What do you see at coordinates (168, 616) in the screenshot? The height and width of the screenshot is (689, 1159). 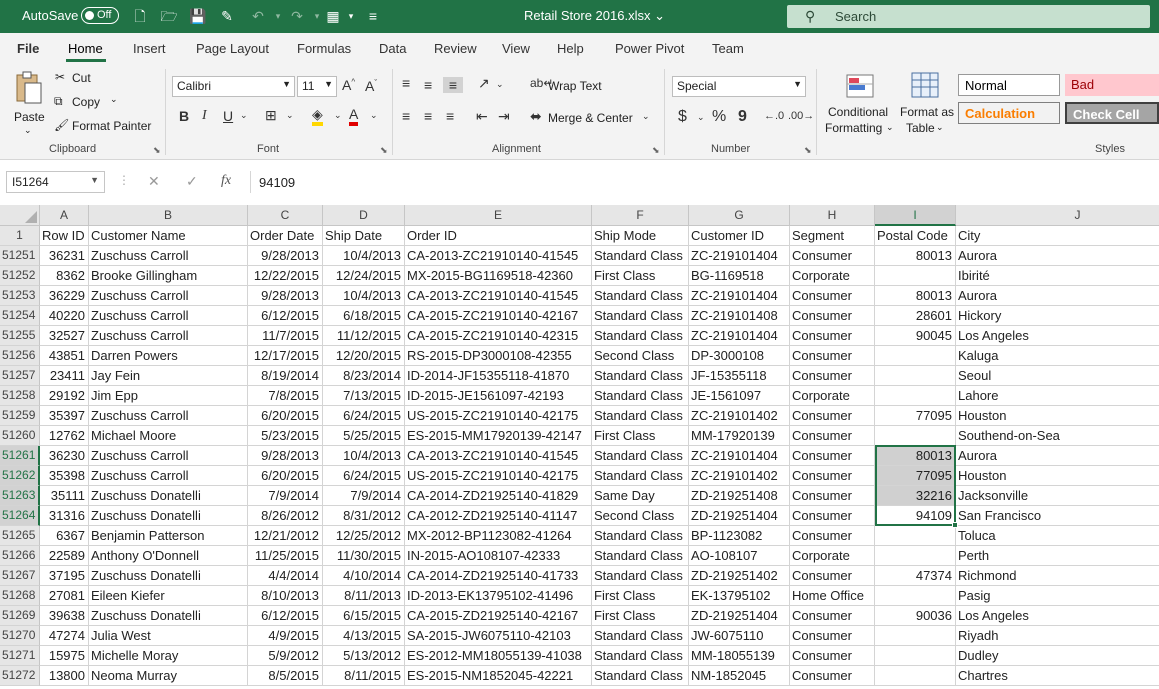 I see `table-cell: Zuschuss Donatelli` at bounding box center [168, 616].